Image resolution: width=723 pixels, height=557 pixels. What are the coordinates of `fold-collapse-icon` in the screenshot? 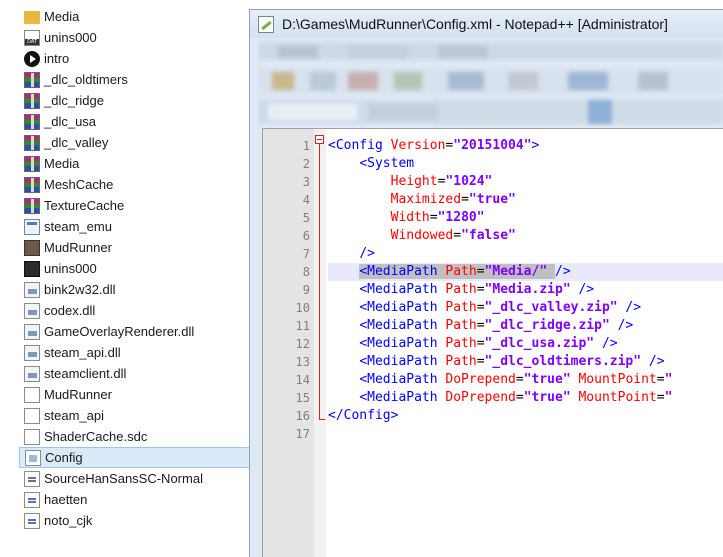 It's located at (319, 139).